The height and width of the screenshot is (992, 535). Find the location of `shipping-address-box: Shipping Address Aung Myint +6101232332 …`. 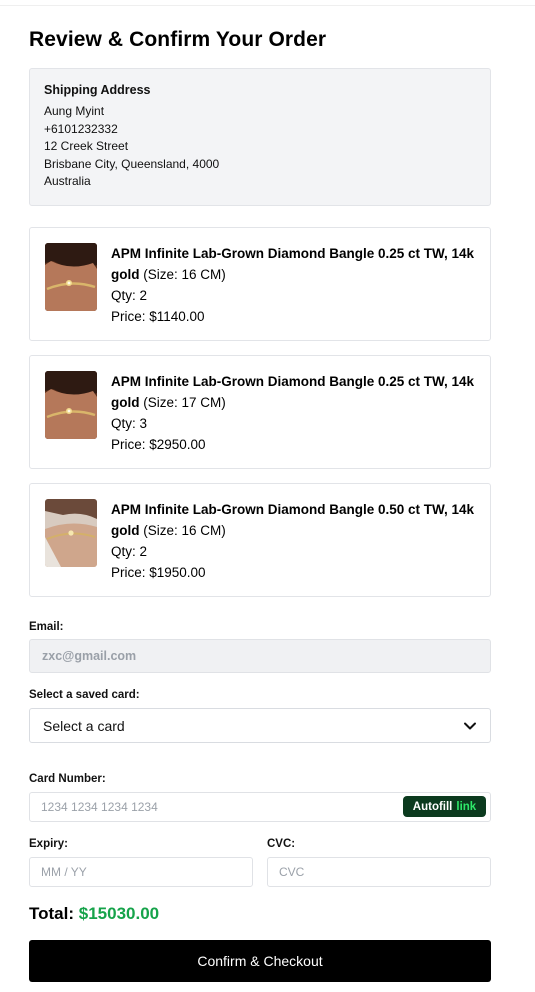

shipping-address-box: Shipping Address Aung Myint +6101232332 … is located at coordinates (260, 137).